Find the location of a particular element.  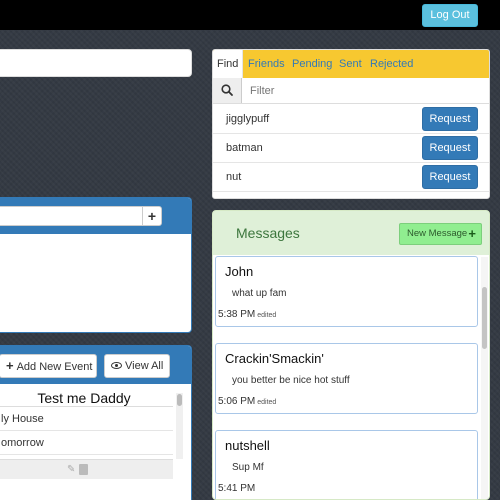

tab-sent: Sent is located at coordinates (350, 64).